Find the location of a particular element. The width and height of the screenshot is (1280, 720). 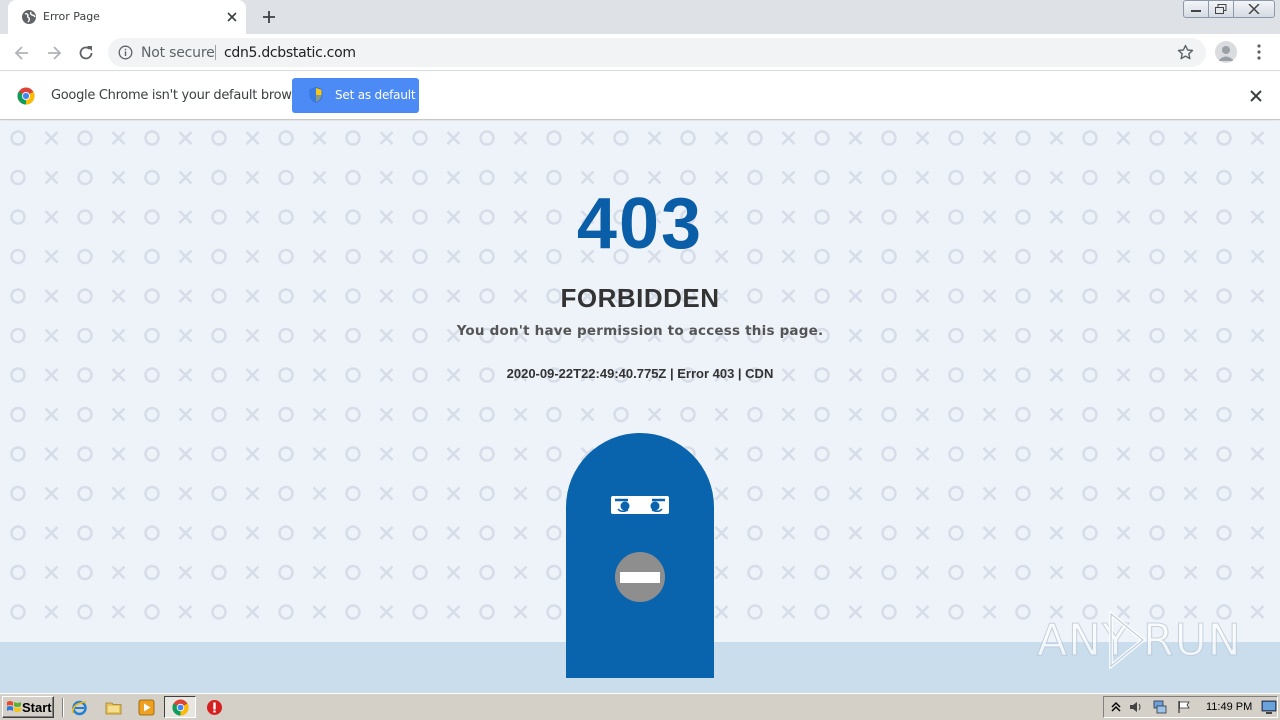

restore-button is located at coordinates (1221, 9).